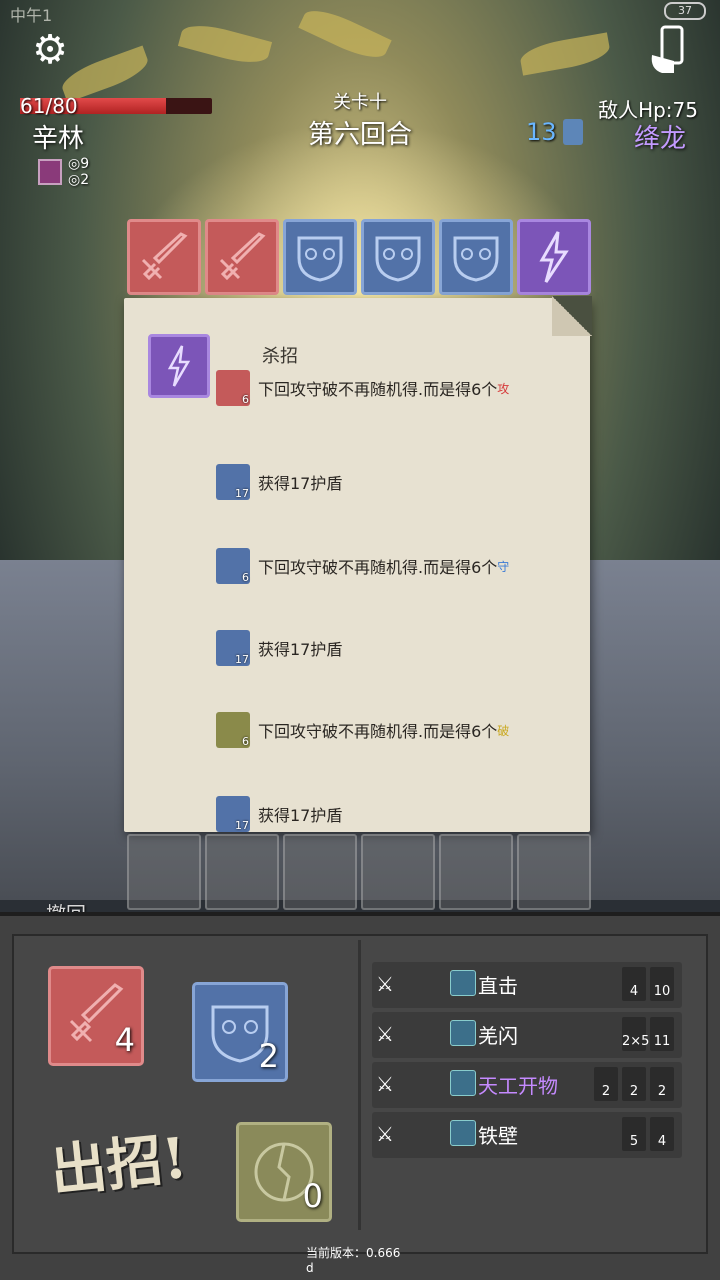 This screenshot has width=720, height=1280. What do you see at coordinates (527, 985) in the screenshot?
I see `skill-row: ⚔ 直击 4 10` at bounding box center [527, 985].